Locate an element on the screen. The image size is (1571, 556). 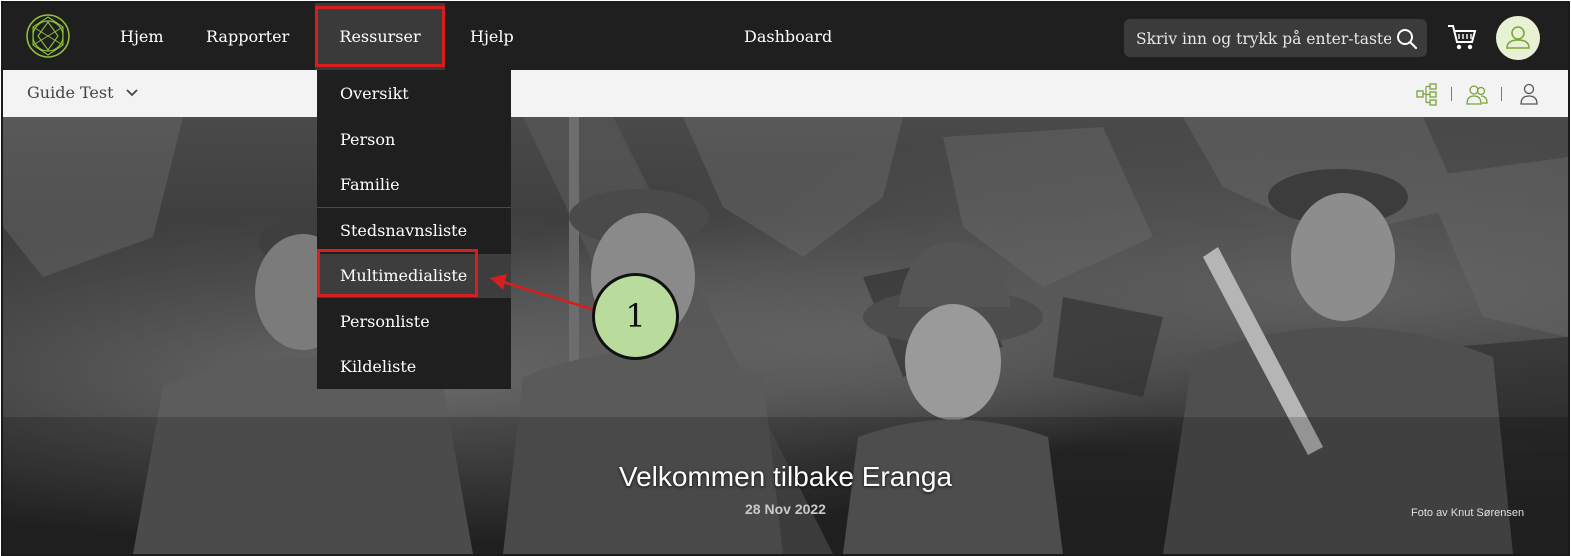
menu-item-oversikt: Oversikt is located at coordinates (414, 94).